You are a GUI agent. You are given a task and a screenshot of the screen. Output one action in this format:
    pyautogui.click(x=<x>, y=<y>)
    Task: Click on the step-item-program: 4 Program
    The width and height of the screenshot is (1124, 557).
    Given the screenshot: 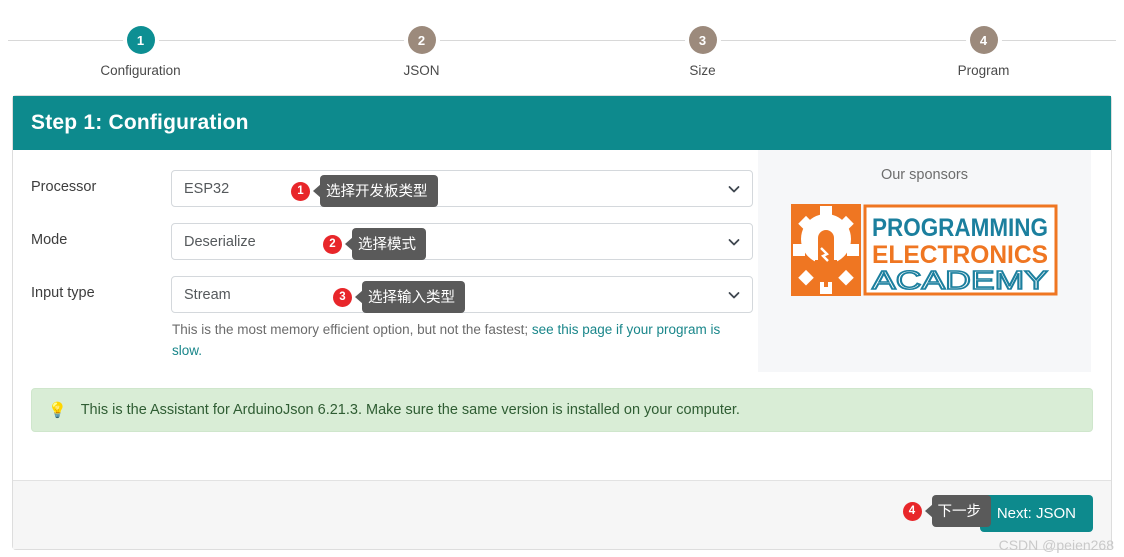 What is the action you would take?
    pyautogui.click(x=983, y=39)
    